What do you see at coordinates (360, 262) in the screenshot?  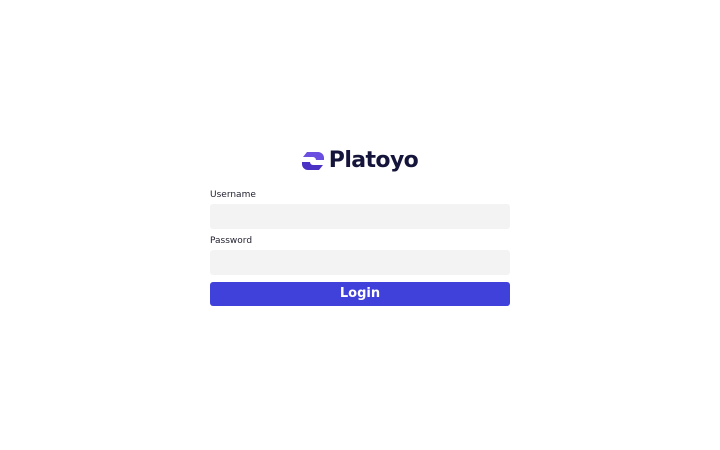 I see `password-field` at bounding box center [360, 262].